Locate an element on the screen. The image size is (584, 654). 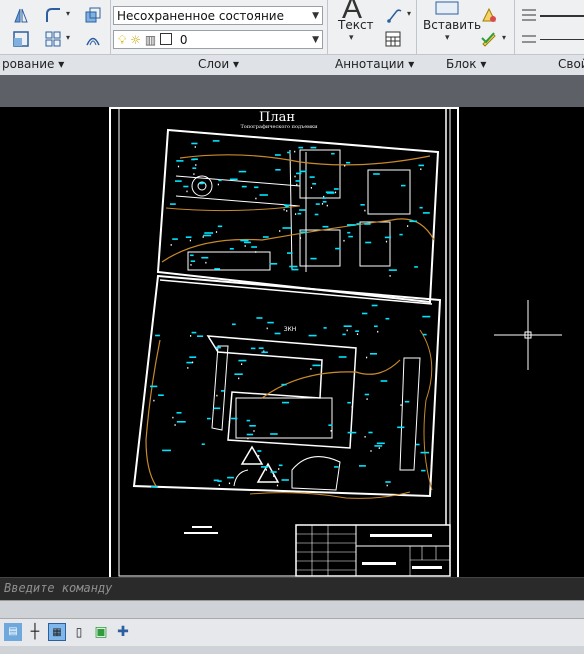
lineweight-toggle-icon: ▯ is located at coordinates (79, 632).